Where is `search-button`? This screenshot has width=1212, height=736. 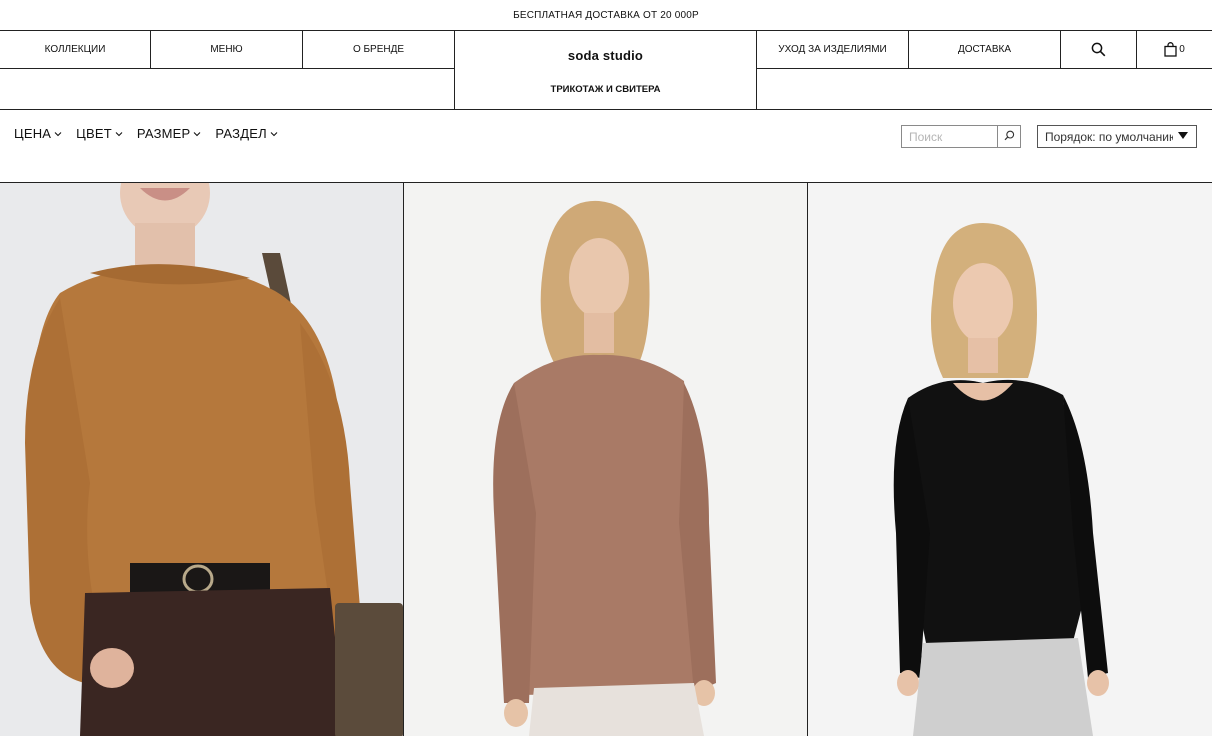
search-button is located at coordinates (1098, 49).